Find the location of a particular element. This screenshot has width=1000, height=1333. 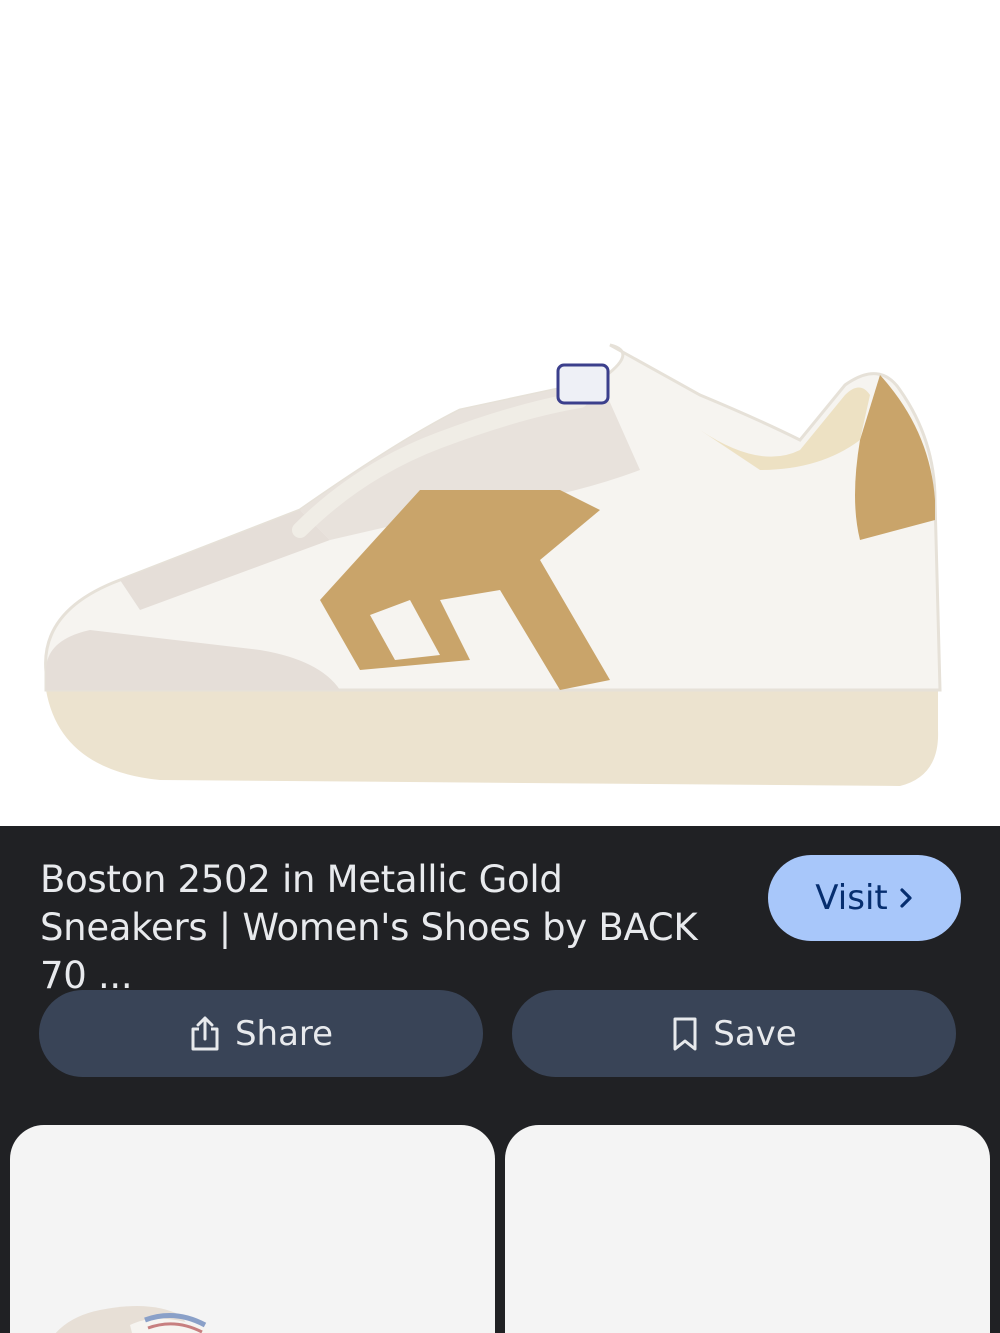

share-button: Share is located at coordinates (261, 1033).